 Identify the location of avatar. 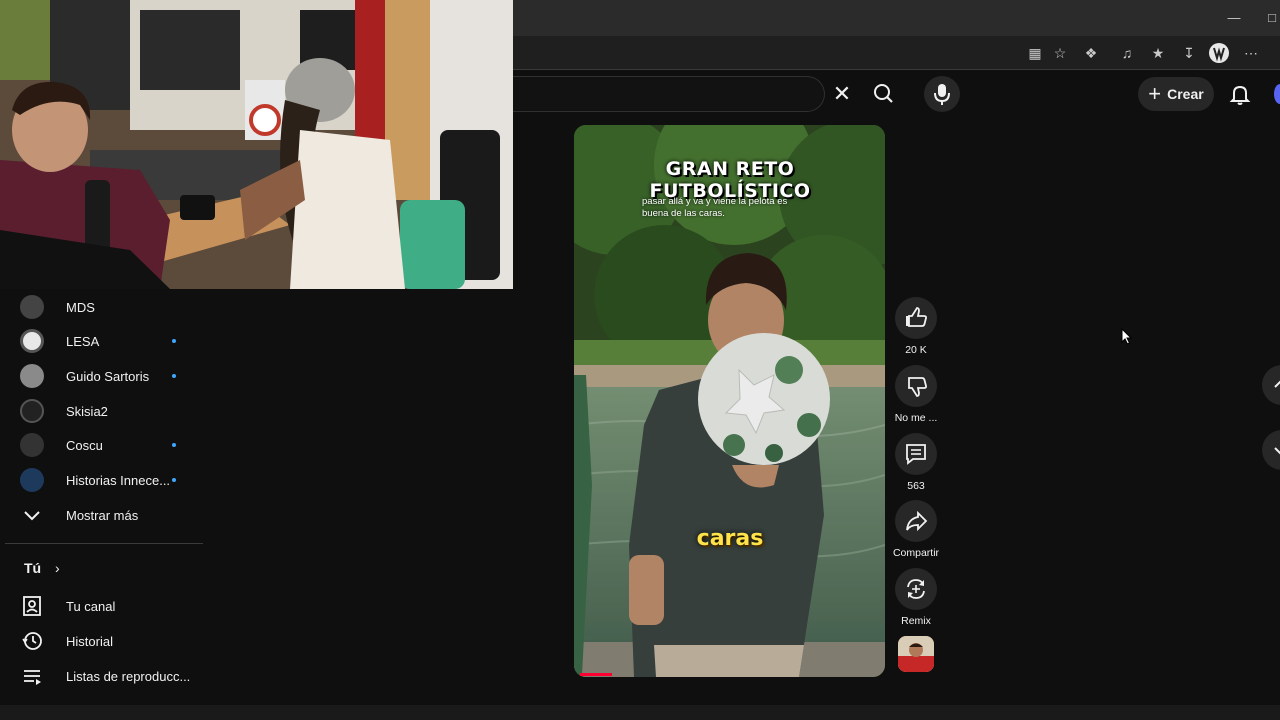
(1277, 94).